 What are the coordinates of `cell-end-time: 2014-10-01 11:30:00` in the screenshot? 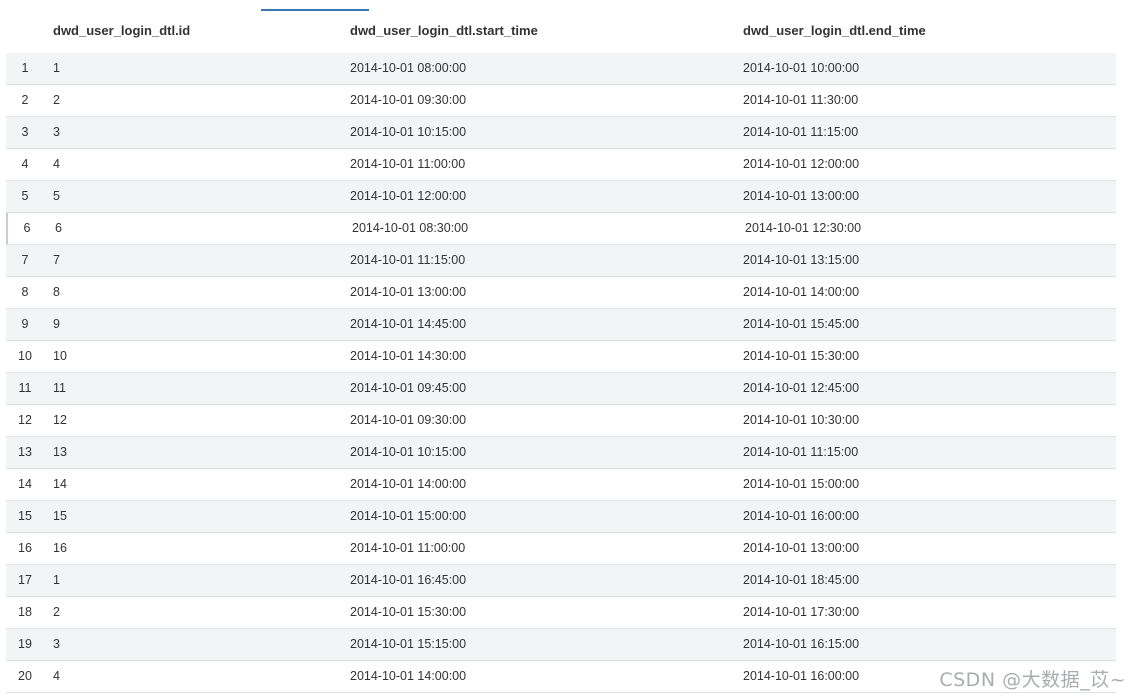 It's located at (801, 100).